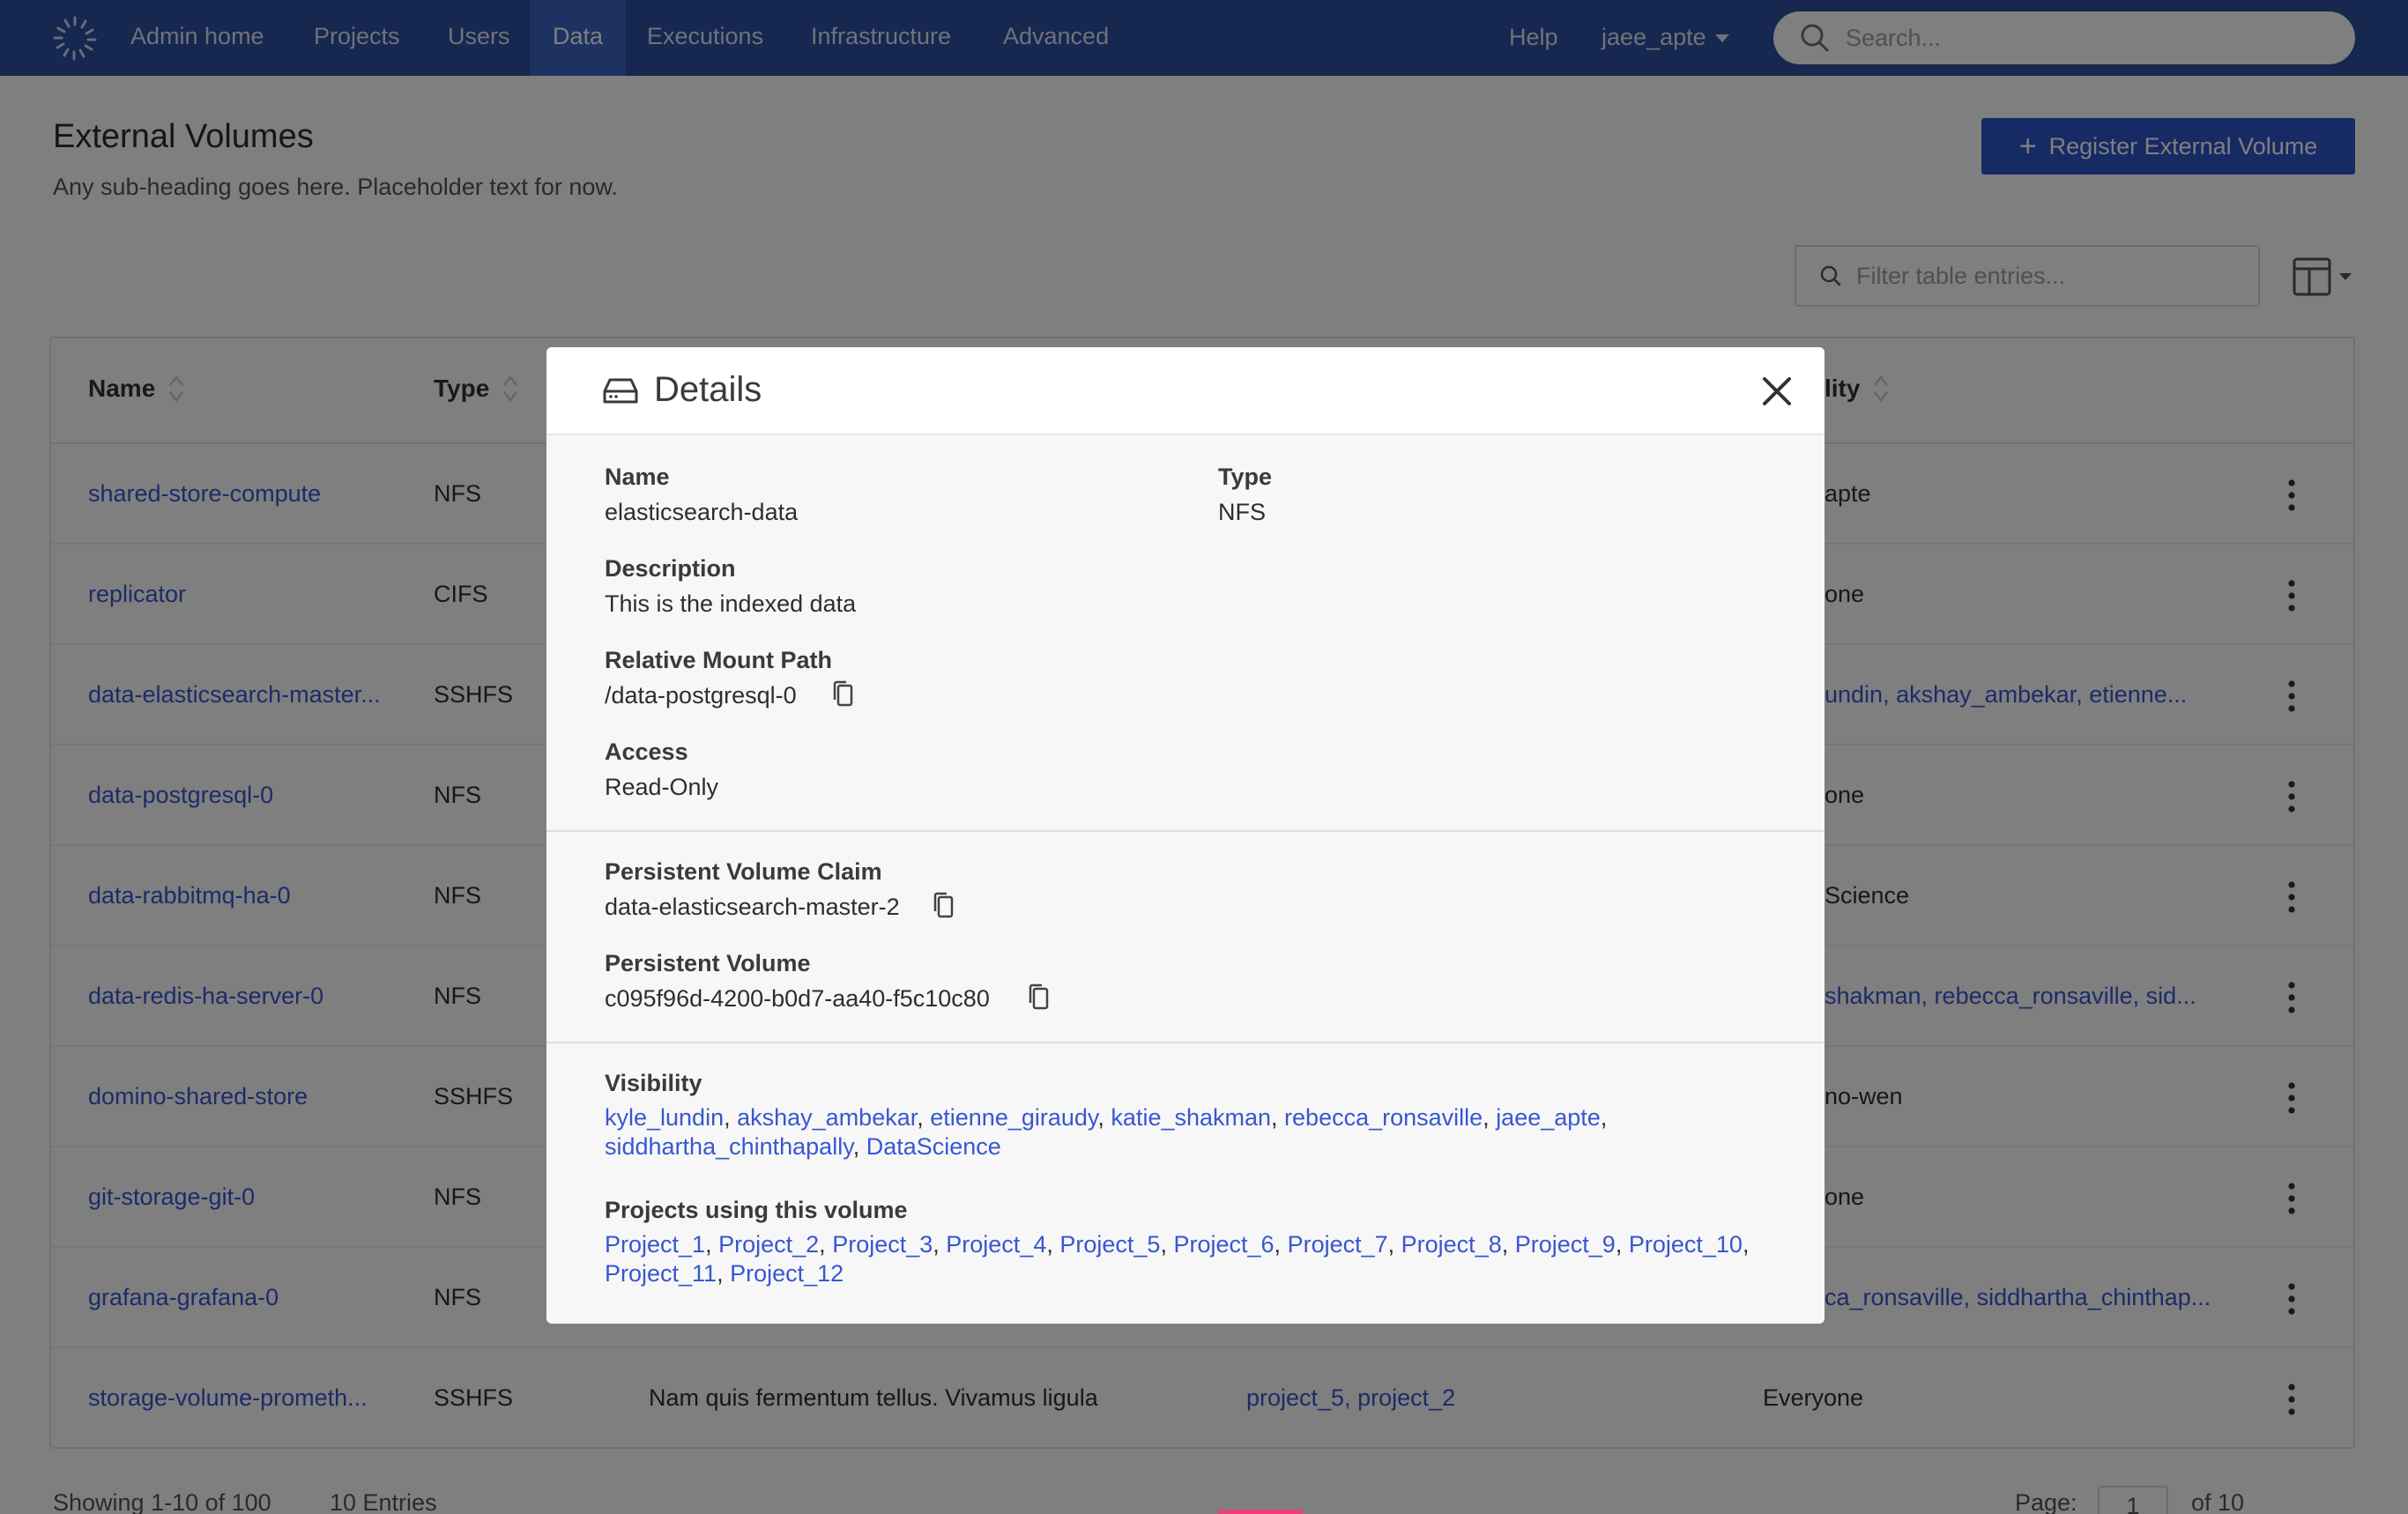  What do you see at coordinates (1686, 1244) in the screenshot?
I see `project-link: Project_10` at bounding box center [1686, 1244].